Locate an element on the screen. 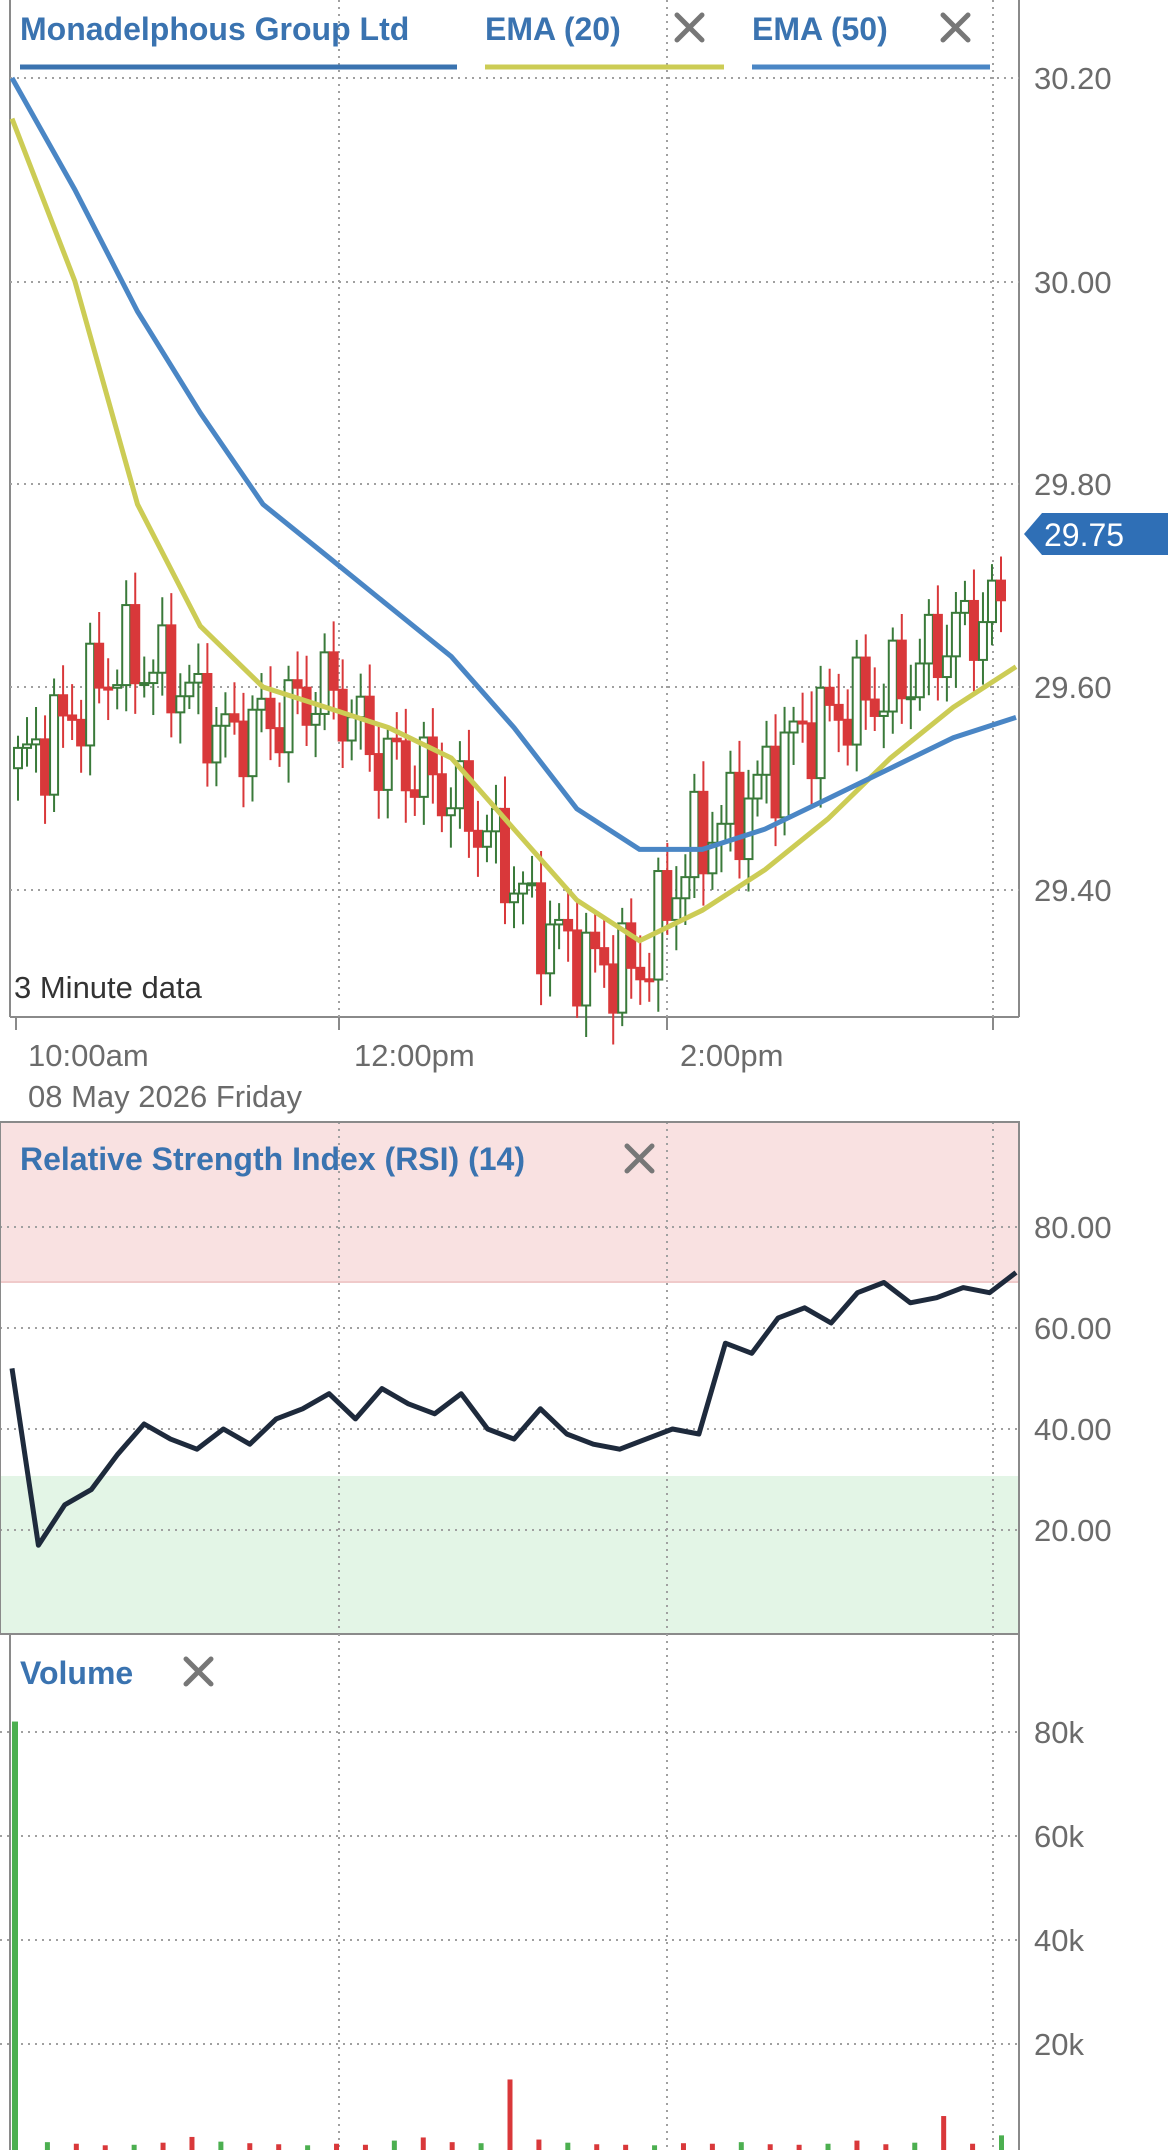  data-interval-note: 3 Minute data is located at coordinates (108, 987).